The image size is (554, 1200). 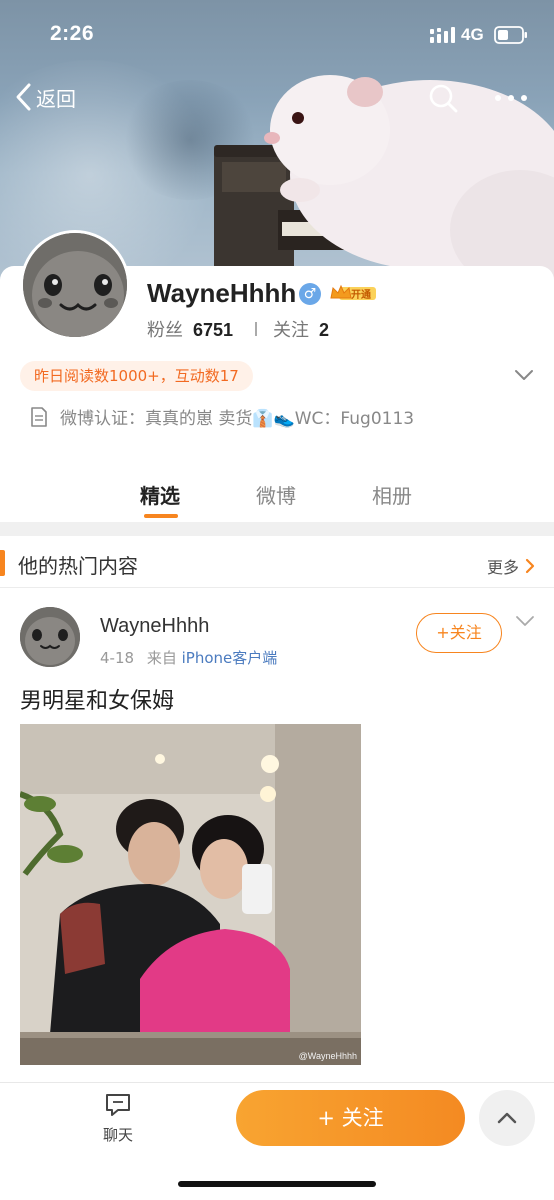 What do you see at coordinates (72, 33) in the screenshot?
I see `status-time: 2:26` at bounding box center [72, 33].